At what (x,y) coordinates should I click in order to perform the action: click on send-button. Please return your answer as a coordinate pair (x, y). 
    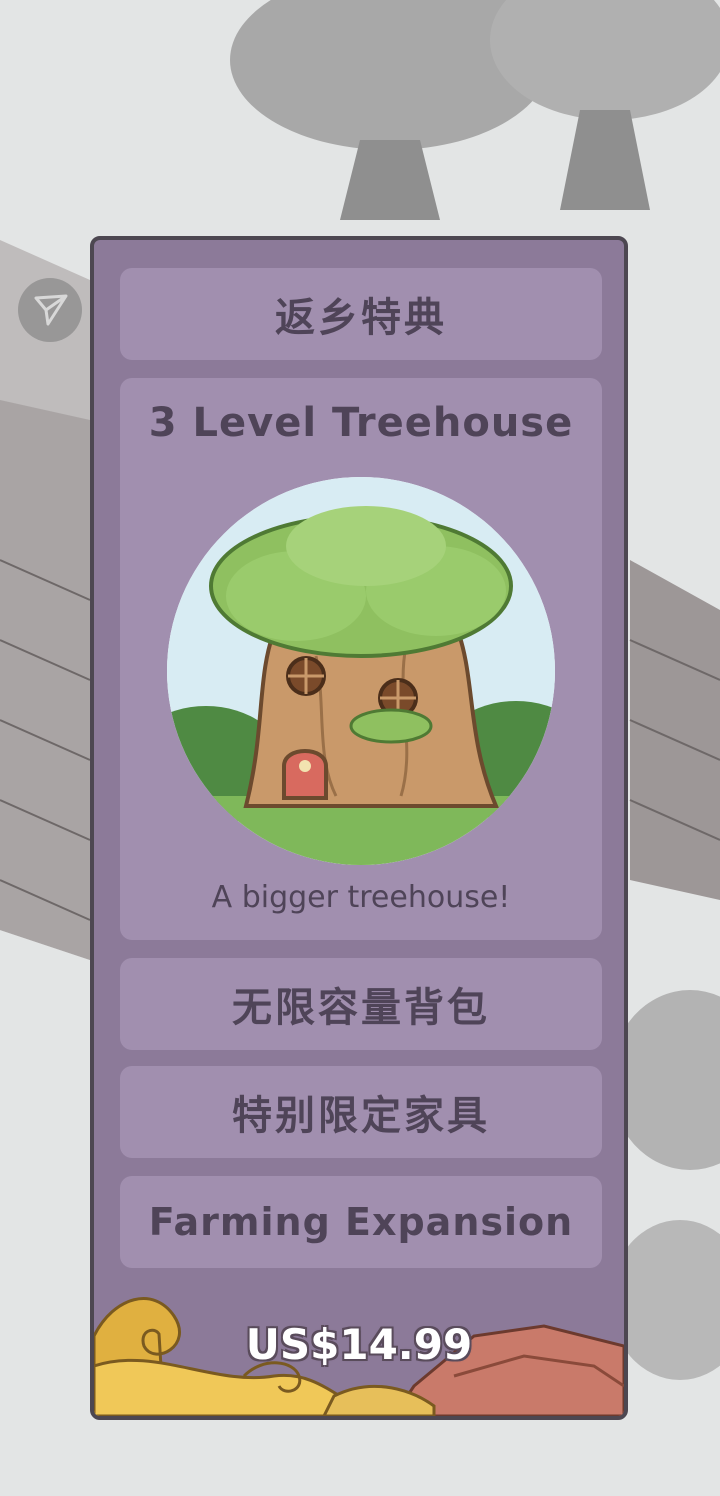
    Looking at the image, I should click on (50, 310).